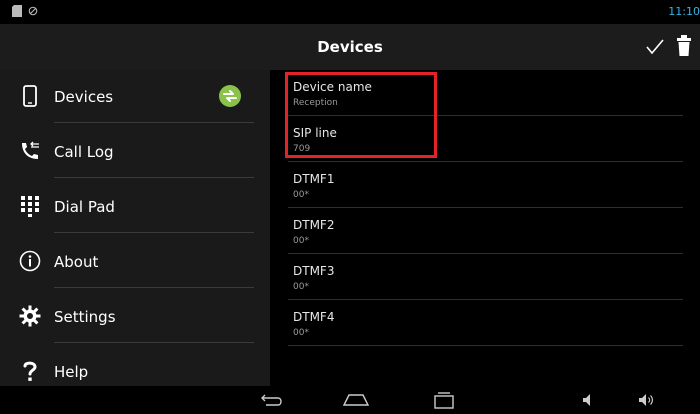 The width and height of the screenshot is (700, 414). Describe the element at coordinates (76, 262) in the screenshot. I see `sidebar-item-label: About` at that location.